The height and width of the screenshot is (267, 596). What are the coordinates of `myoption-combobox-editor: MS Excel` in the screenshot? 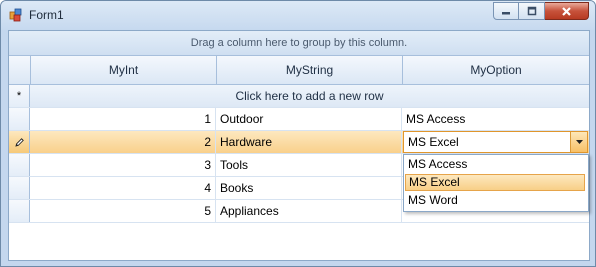 It's located at (495, 142).